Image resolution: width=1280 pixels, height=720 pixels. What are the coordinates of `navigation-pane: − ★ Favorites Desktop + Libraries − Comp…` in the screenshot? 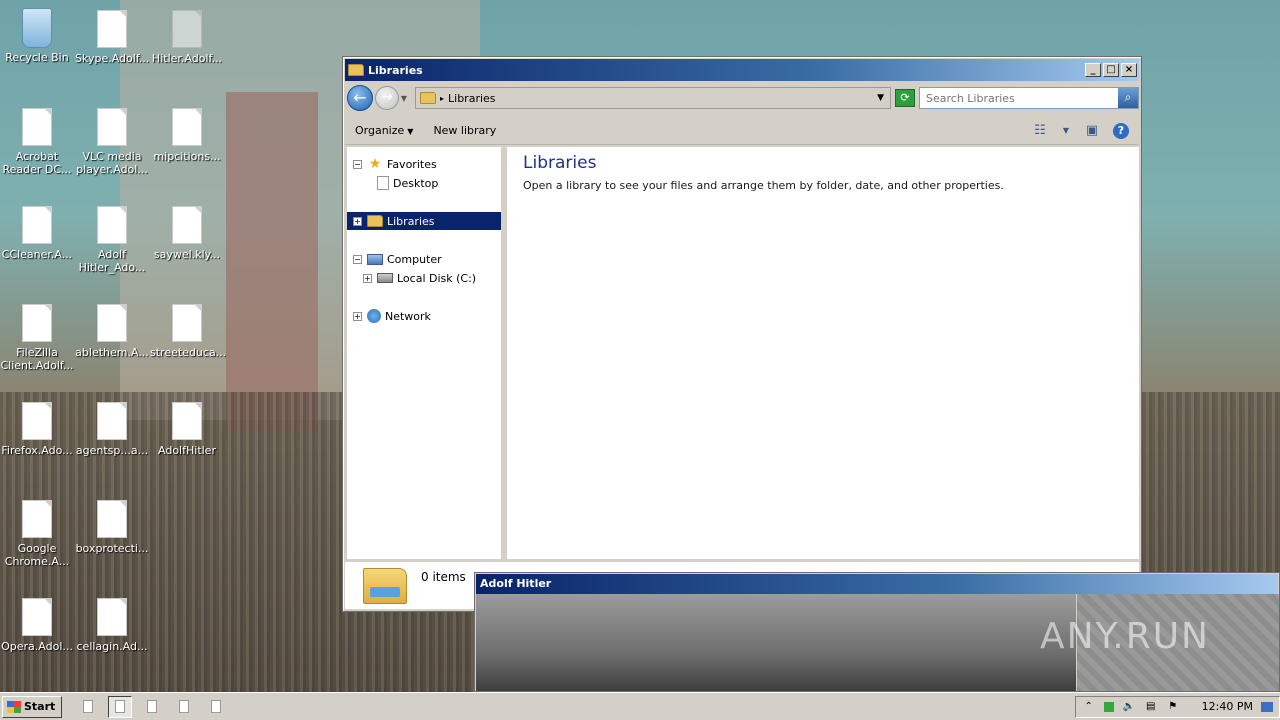 It's located at (425, 353).